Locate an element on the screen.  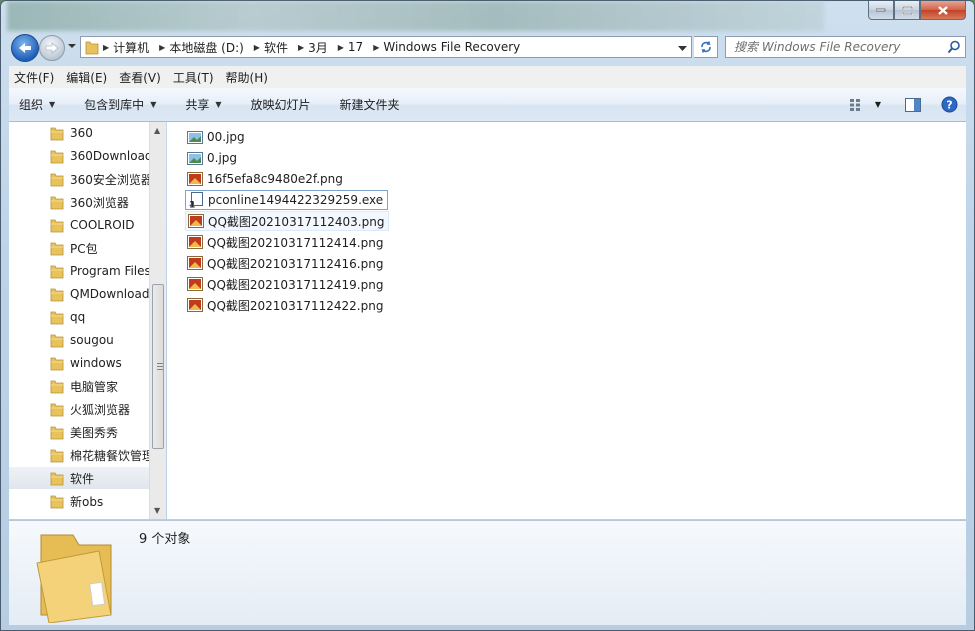
nav-tree-item: 软件 is located at coordinates (79, 478).